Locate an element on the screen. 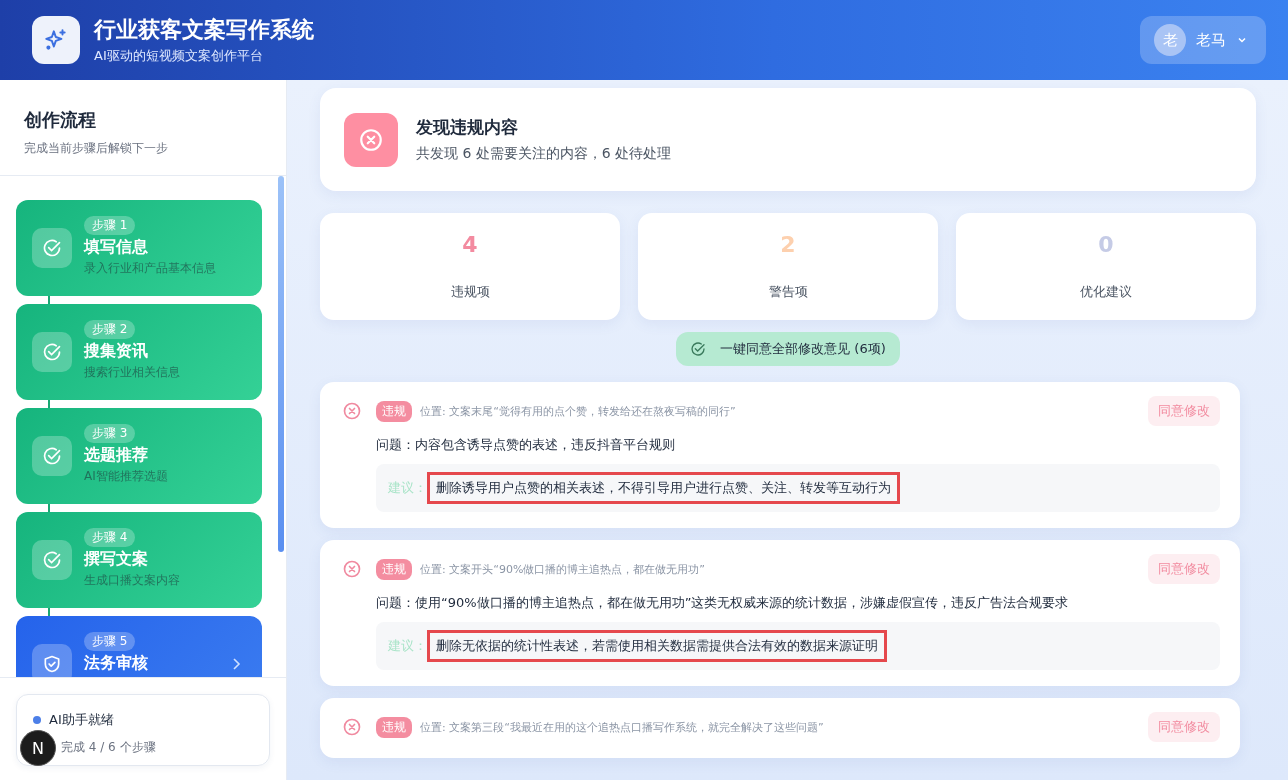 This screenshot has height=780, width=1288. problem-text: 问题：使用“90%做口播的博主追热点，都在做无用功”这类无权威来源的统计数据，涉嫌虚假宣传，违反广告法合规要求 is located at coordinates (722, 603).